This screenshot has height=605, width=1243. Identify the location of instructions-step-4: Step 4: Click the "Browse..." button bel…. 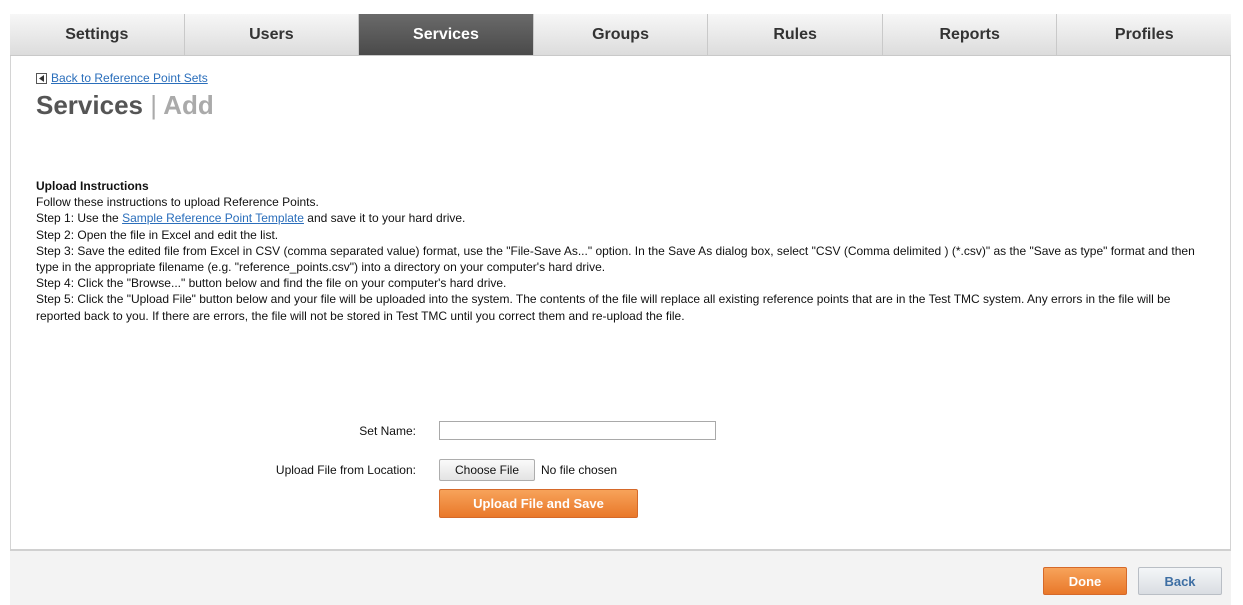
(271, 283).